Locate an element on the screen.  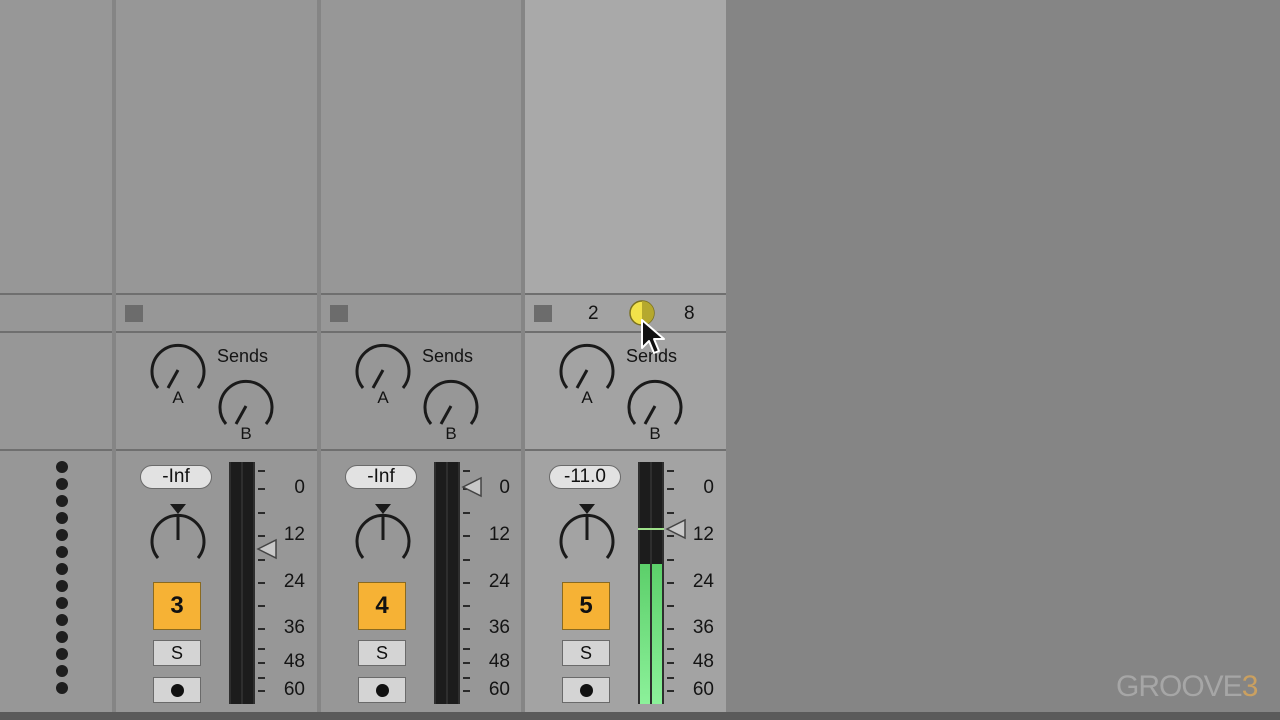
peak-hold-line is located at coordinates (651, 529).